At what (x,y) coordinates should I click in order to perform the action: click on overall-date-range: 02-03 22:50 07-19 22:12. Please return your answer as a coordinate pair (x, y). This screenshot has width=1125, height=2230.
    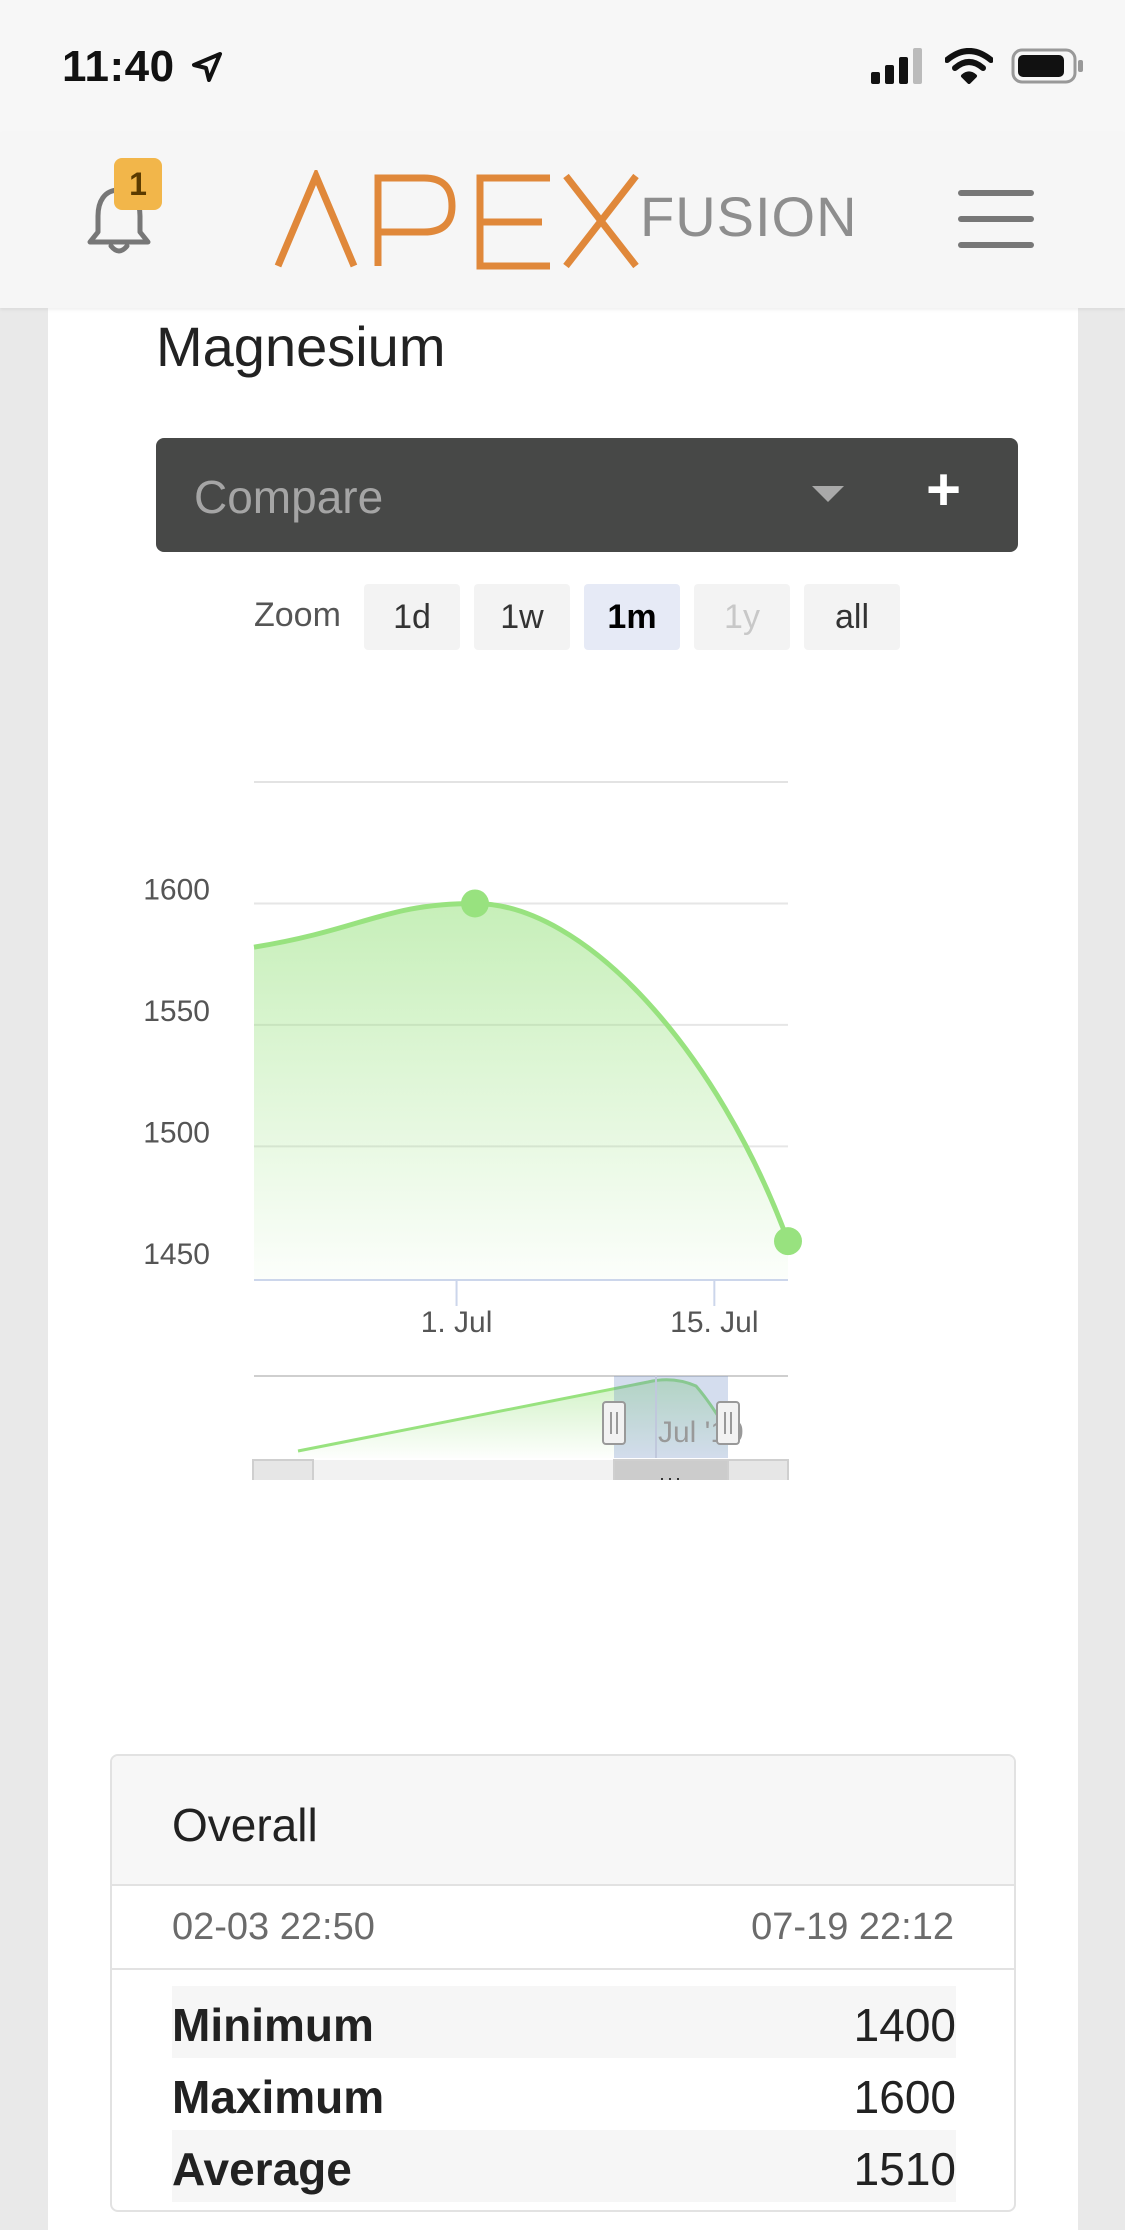
    Looking at the image, I should click on (563, 1928).